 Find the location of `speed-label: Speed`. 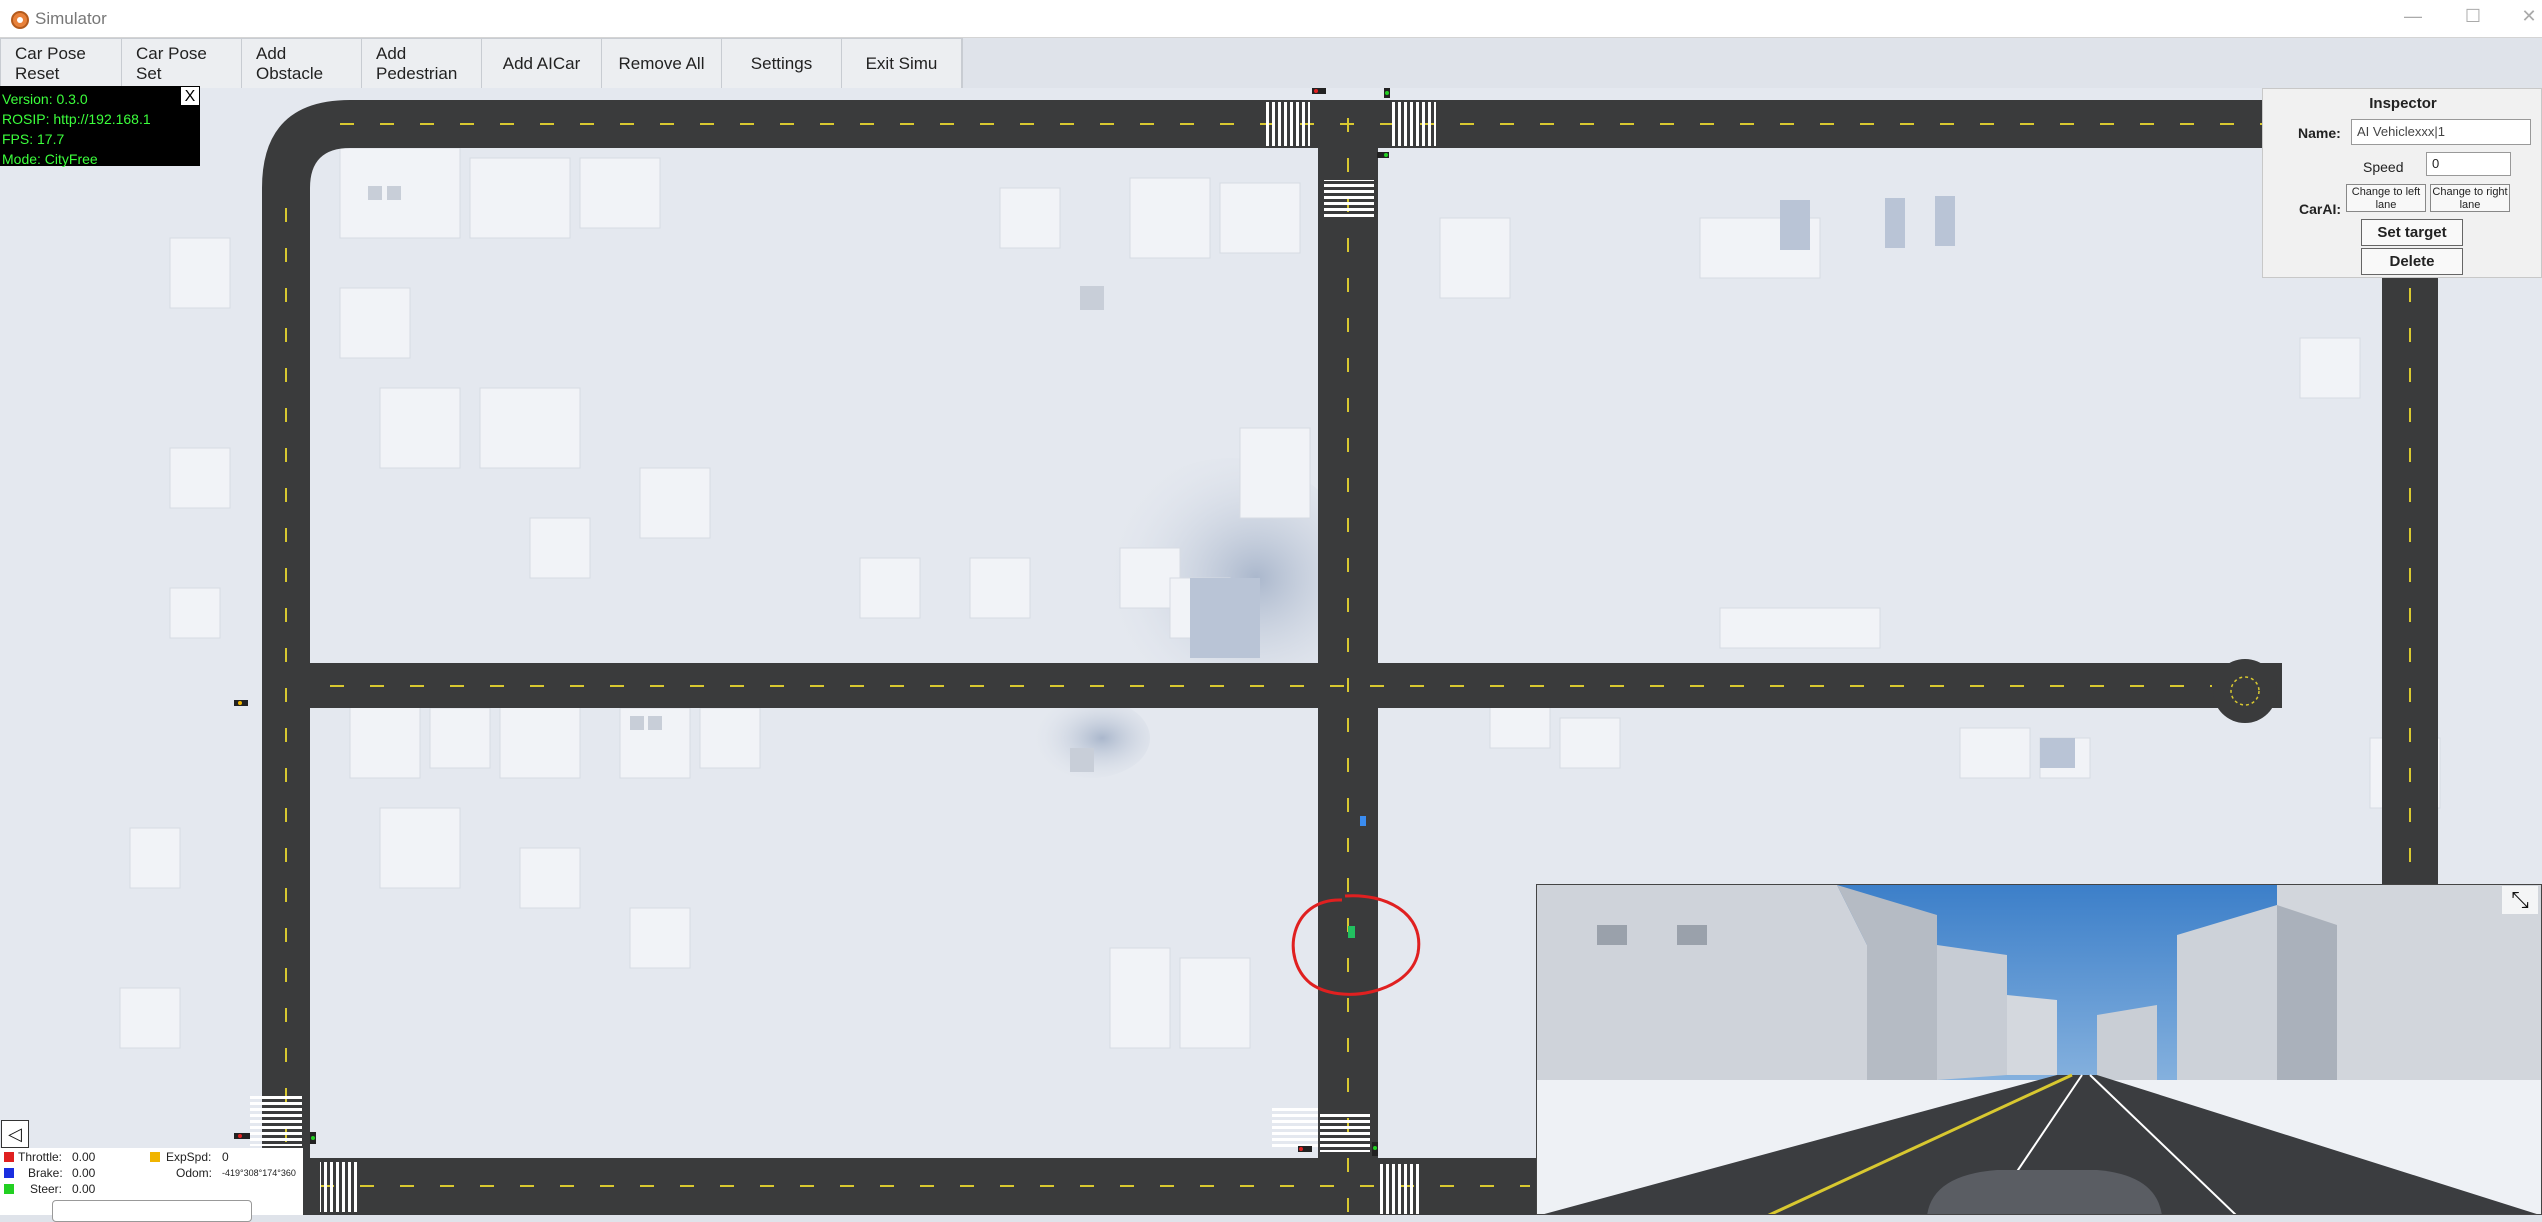

speed-label: Speed is located at coordinates (2383, 167).